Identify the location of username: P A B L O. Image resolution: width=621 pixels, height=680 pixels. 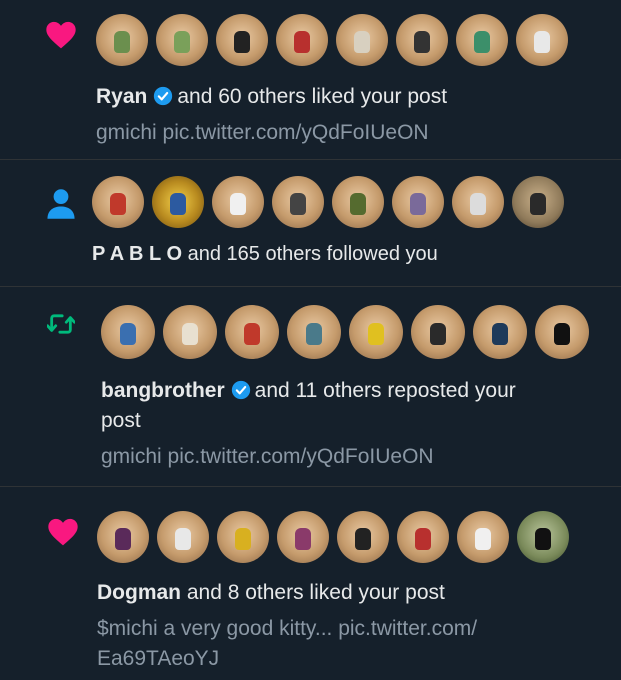
(137, 254).